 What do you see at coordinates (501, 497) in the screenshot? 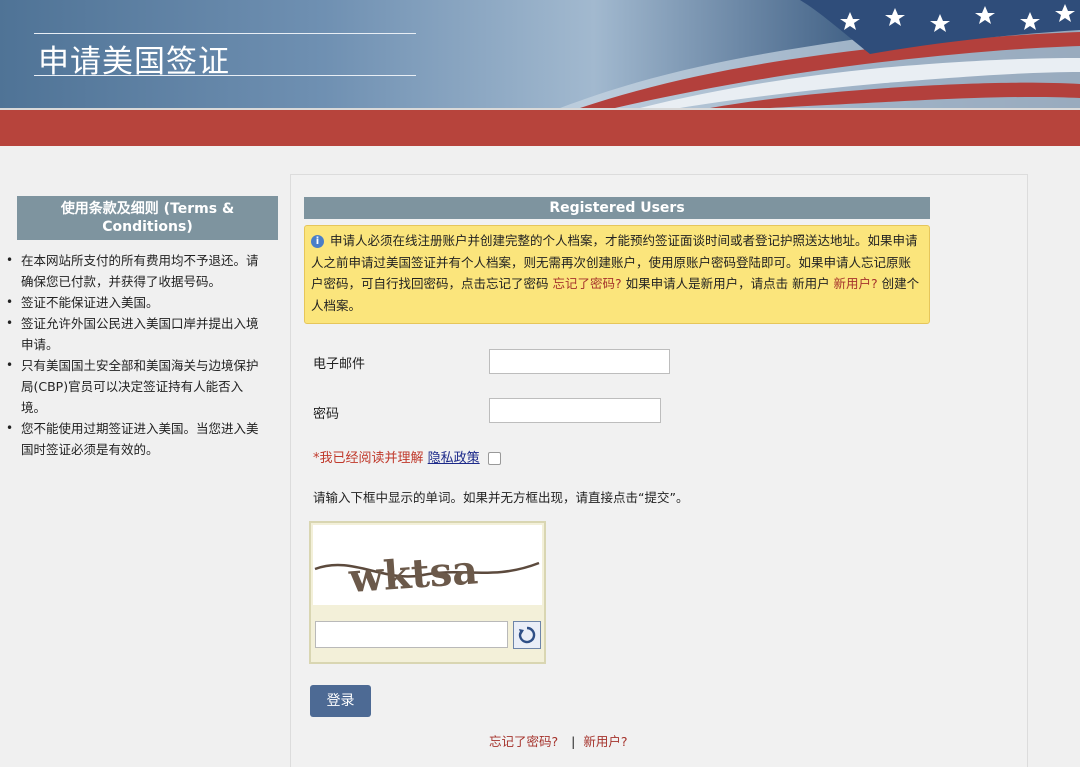
I see `captcha-hint: 请输入下框中显示的单词。如果并无方框出现，请直接点击“提交”。` at bounding box center [501, 497].